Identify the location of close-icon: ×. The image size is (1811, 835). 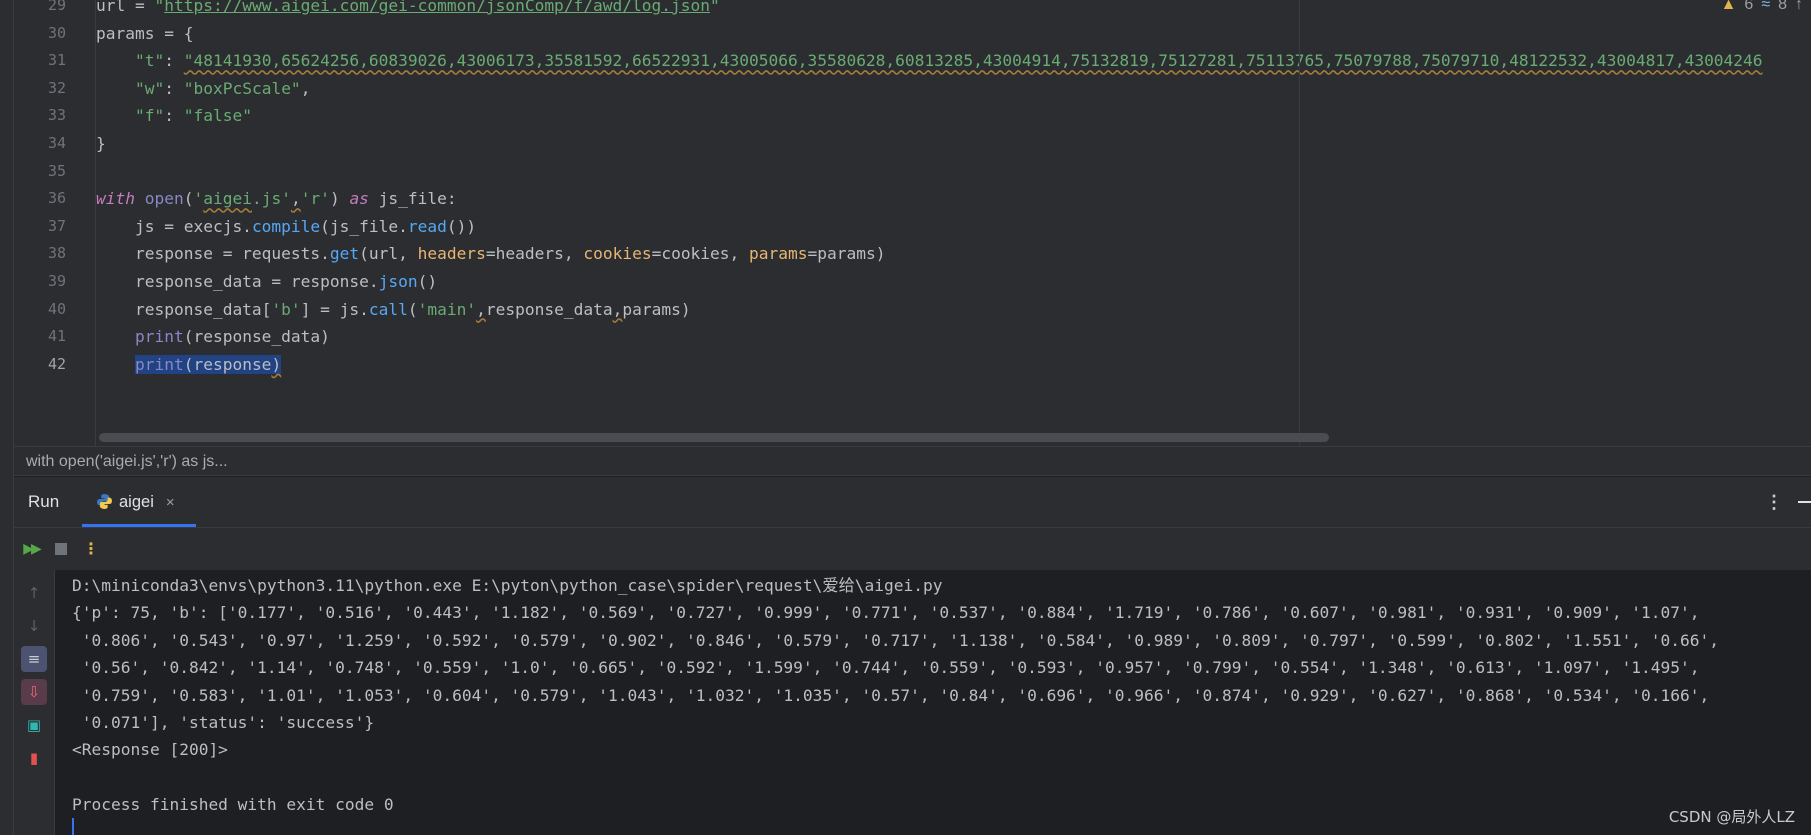
(170, 502).